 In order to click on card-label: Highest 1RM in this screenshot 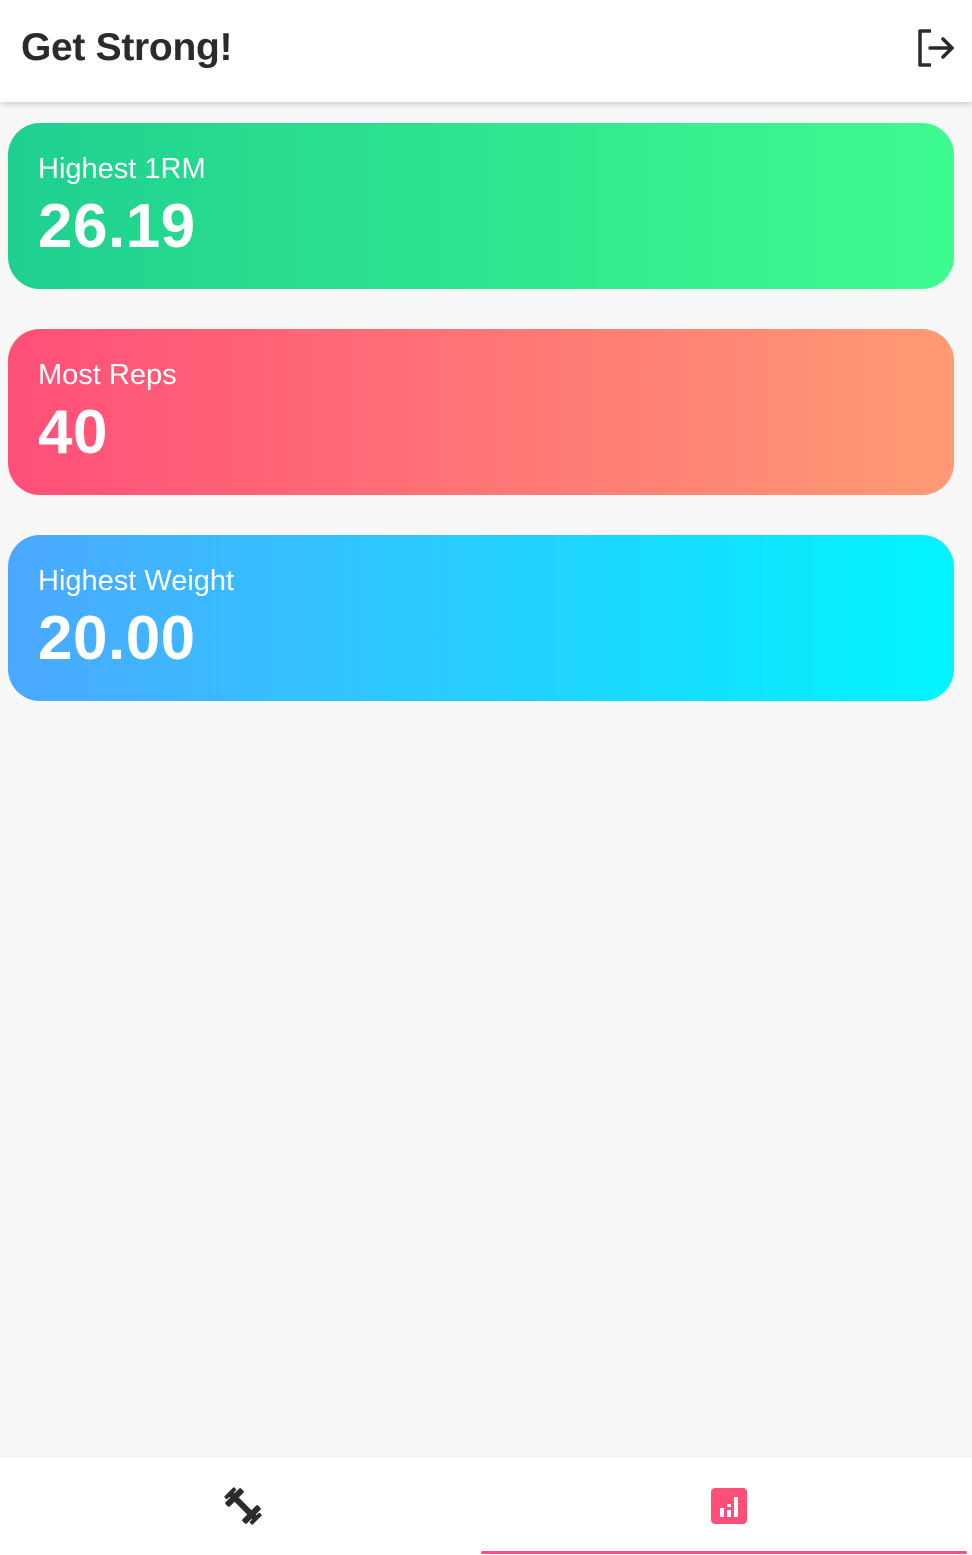, I will do `click(122, 169)`.